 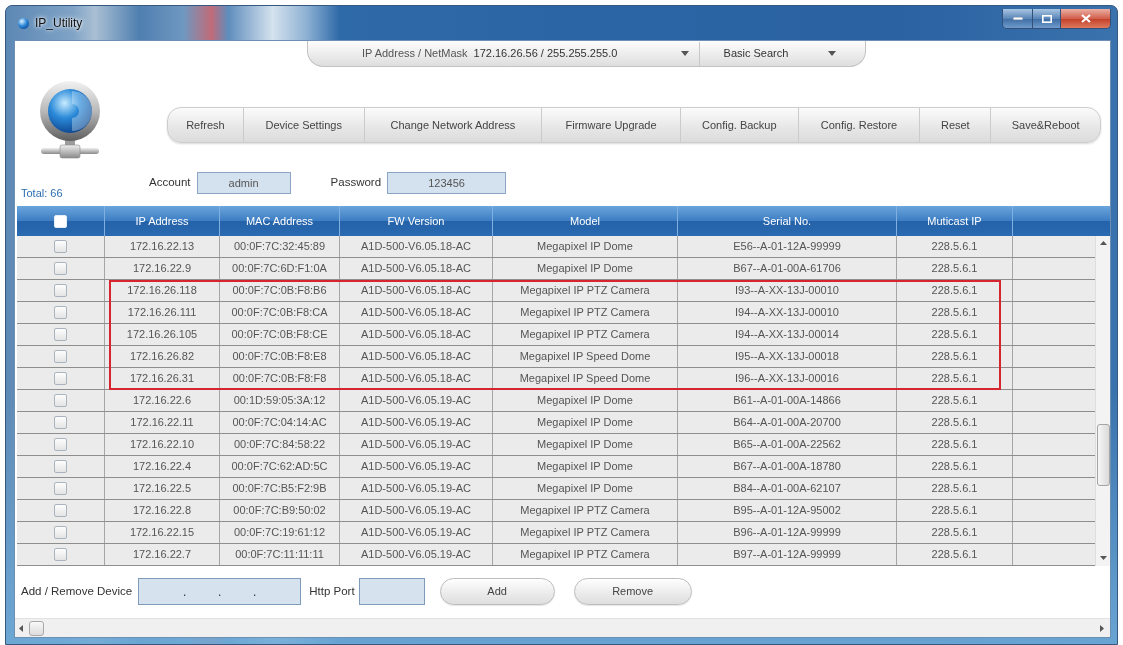 What do you see at coordinates (859, 125) in the screenshot?
I see `toolbar-button: Config. Restore` at bounding box center [859, 125].